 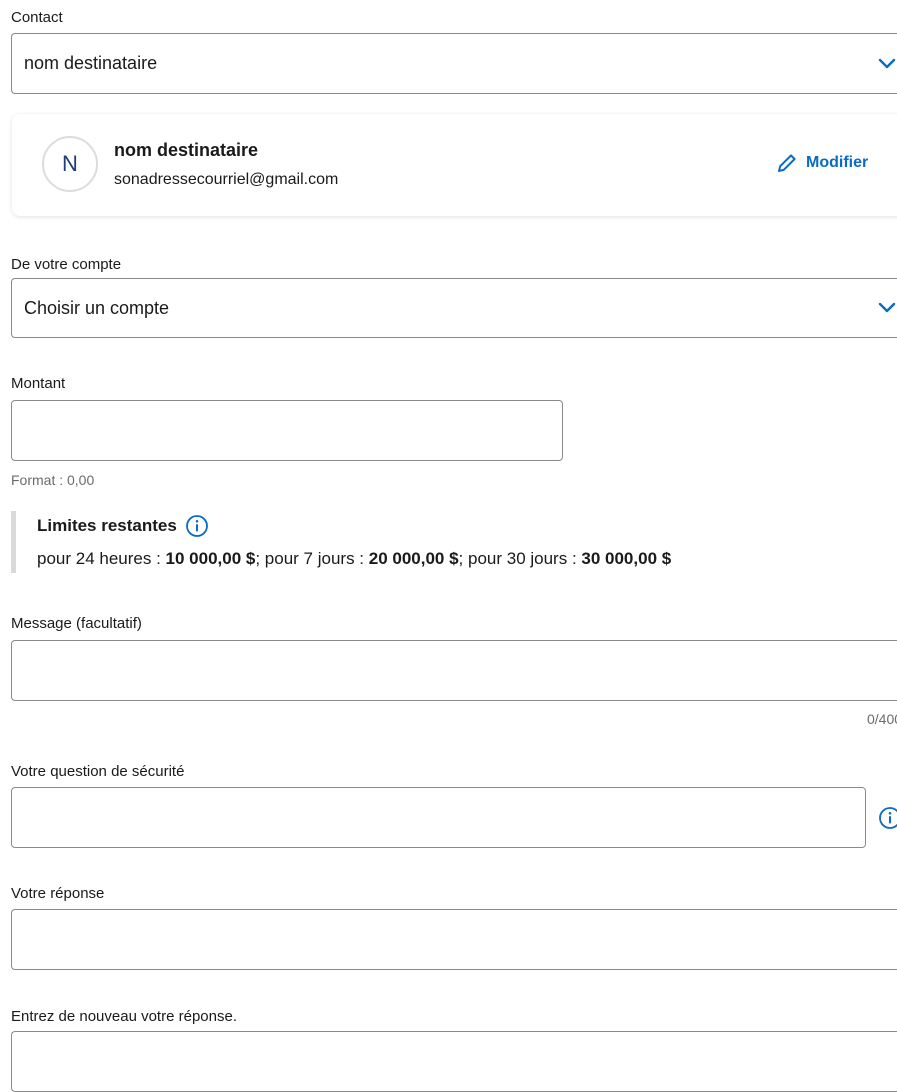 I want to click on limit-30d-value: 30 000,00 $, so click(x=626, y=558).